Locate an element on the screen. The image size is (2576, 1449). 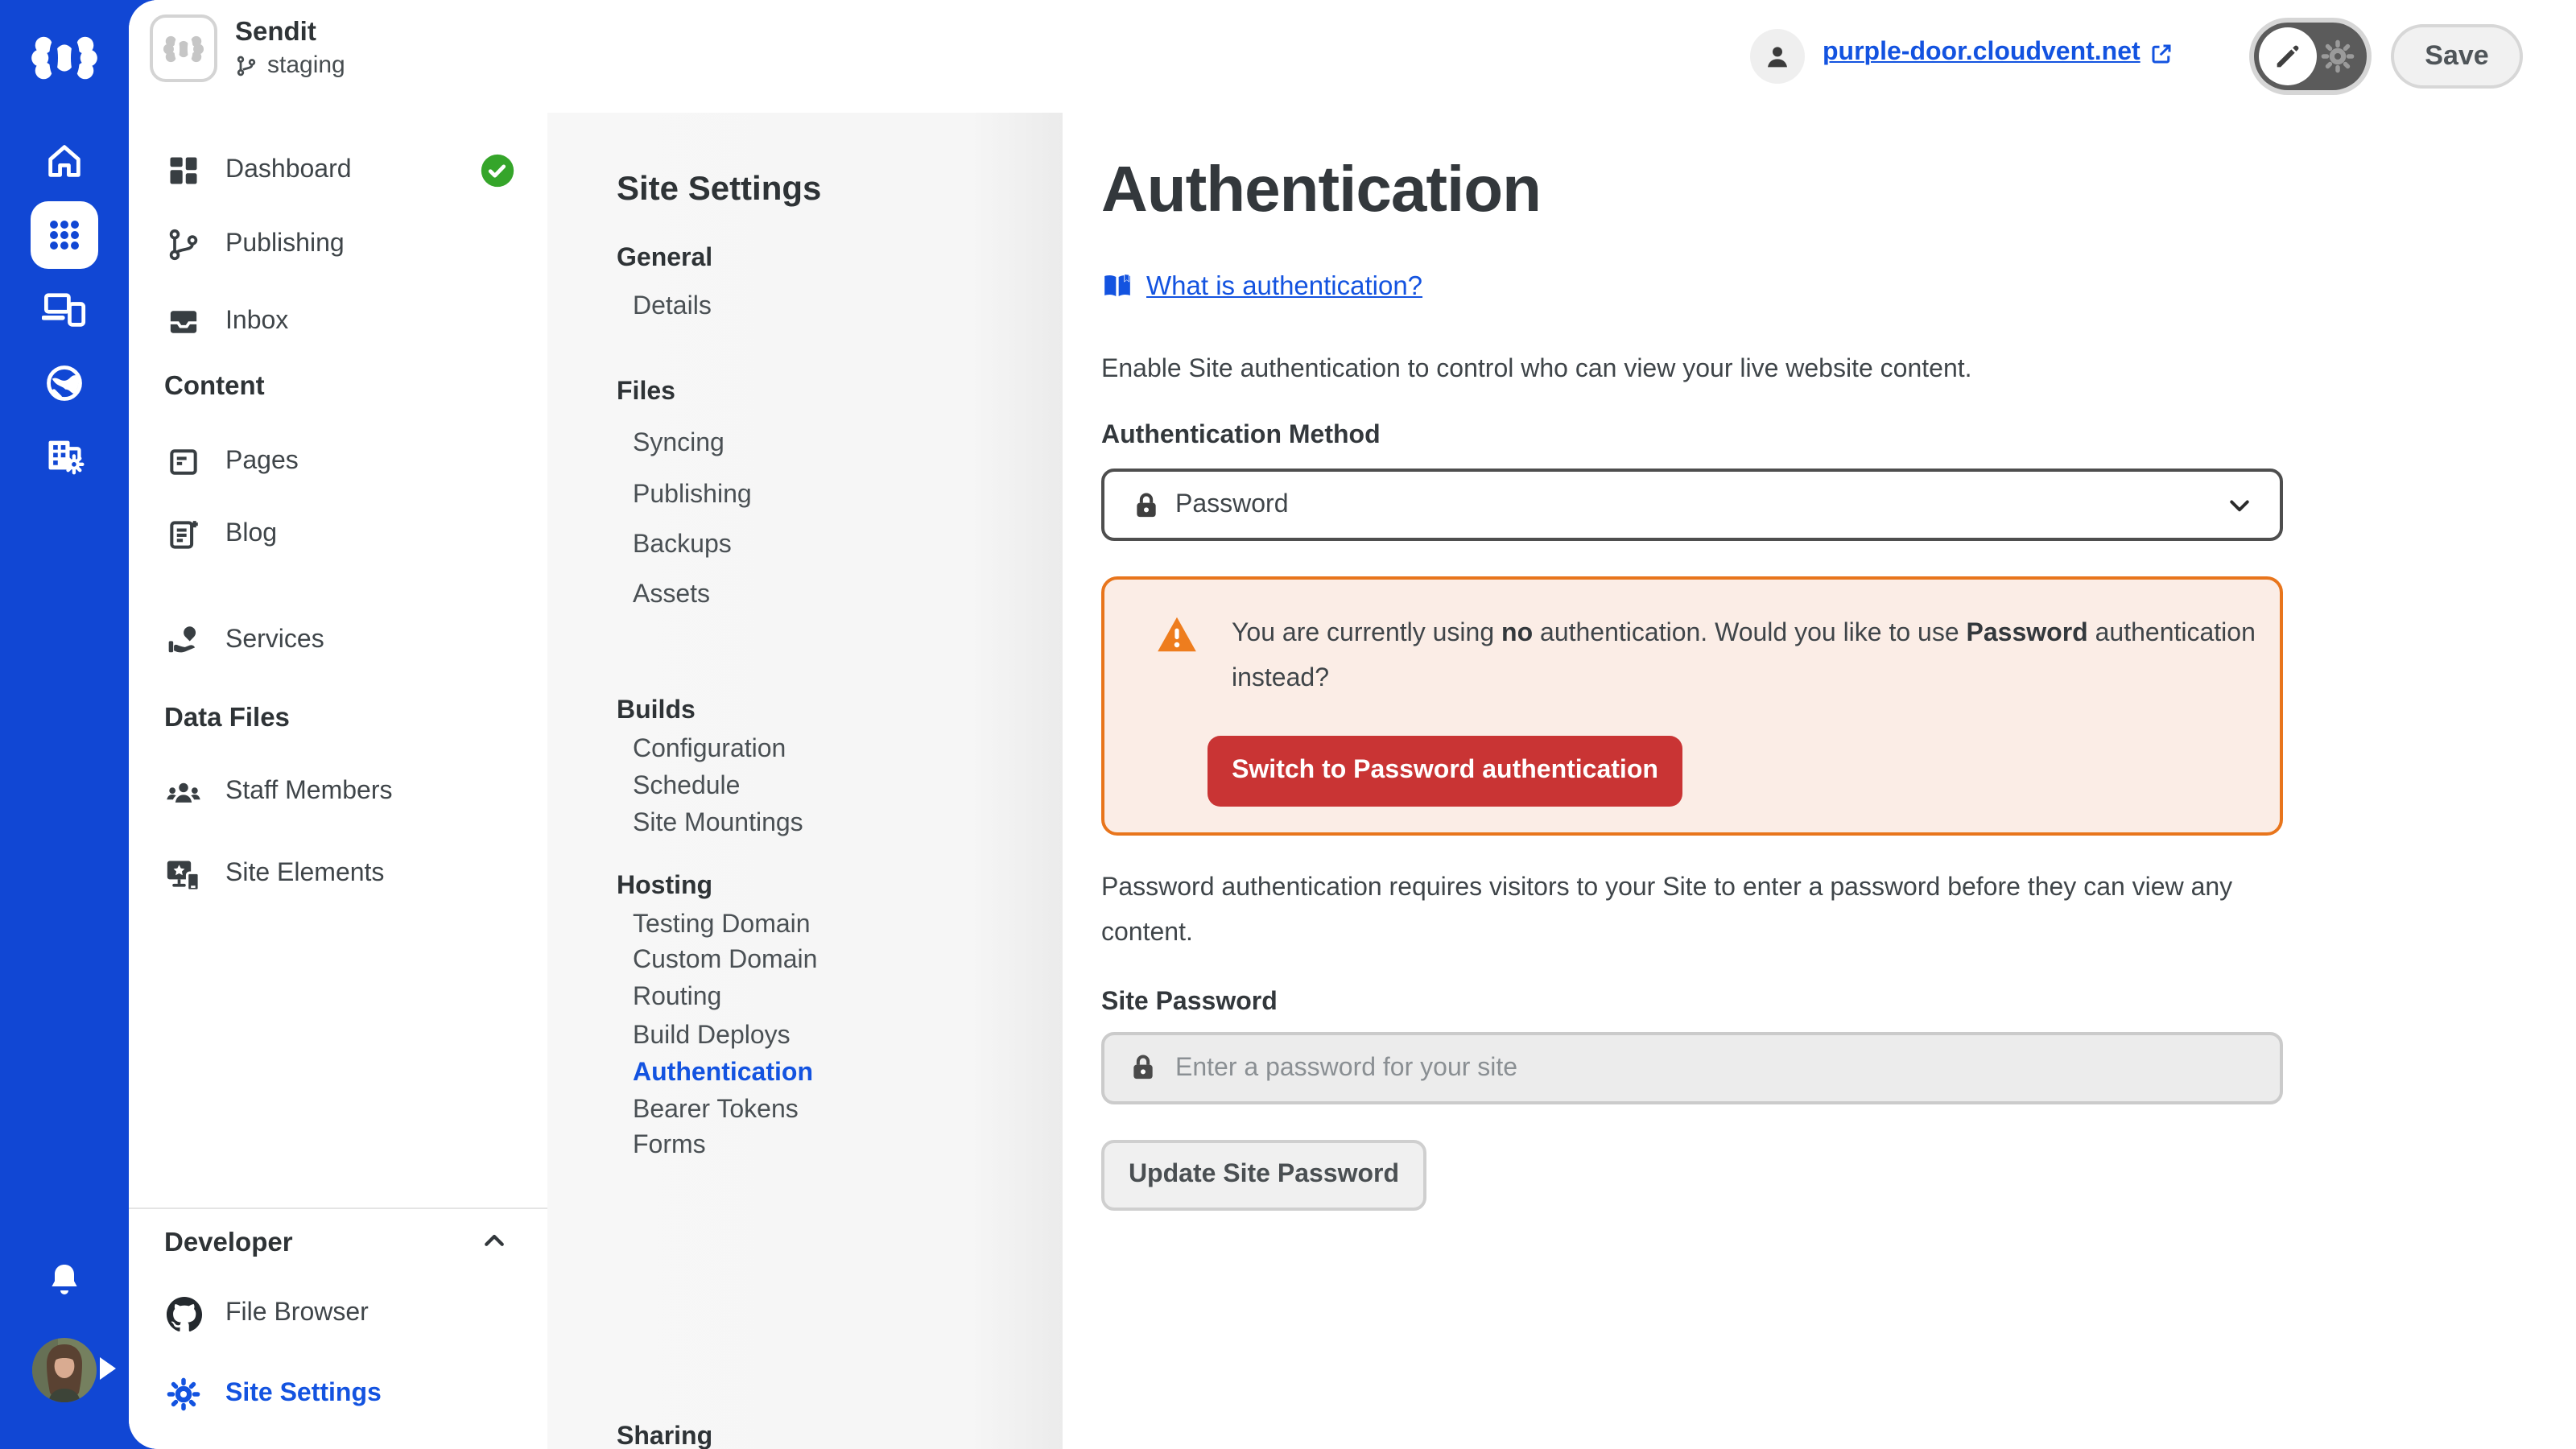
sidebar-item-label: Inbox is located at coordinates (257, 321).